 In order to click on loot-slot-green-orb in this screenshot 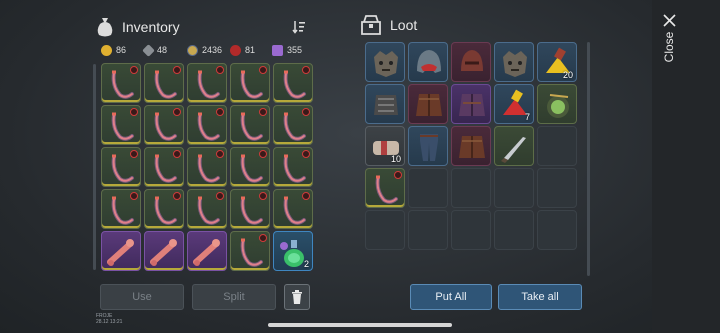, I will do `click(557, 104)`.